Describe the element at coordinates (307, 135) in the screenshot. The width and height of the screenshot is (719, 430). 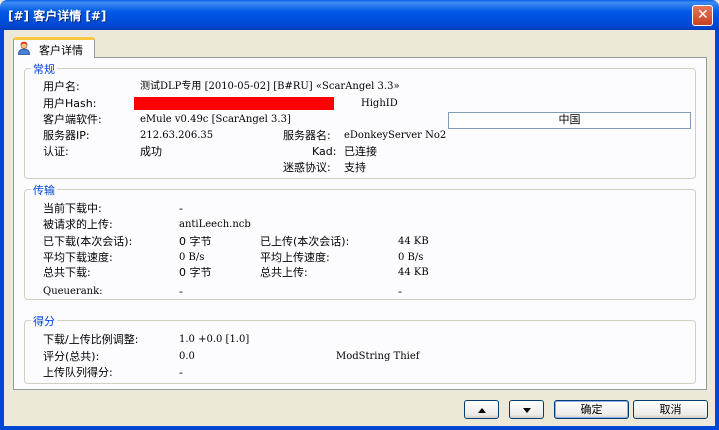
I see `server-name-label: 服务器名:` at that location.